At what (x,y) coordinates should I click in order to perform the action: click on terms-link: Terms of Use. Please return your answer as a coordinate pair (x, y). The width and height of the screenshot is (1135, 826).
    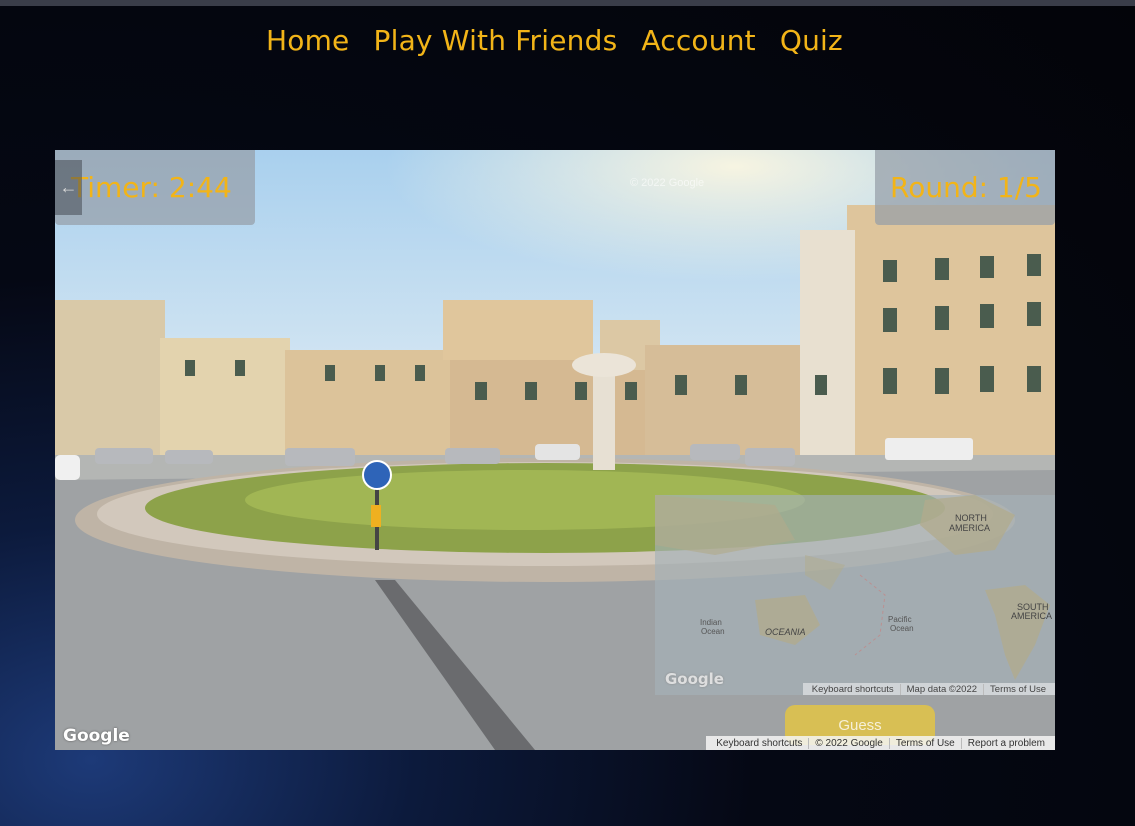
    Looking at the image, I should click on (924, 743).